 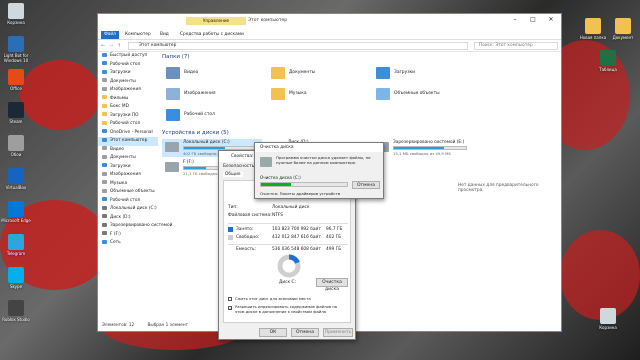 What do you see at coordinates (16, 115) in the screenshot?
I see `desktop-icon: Steam` at bounding box center [16, 115].